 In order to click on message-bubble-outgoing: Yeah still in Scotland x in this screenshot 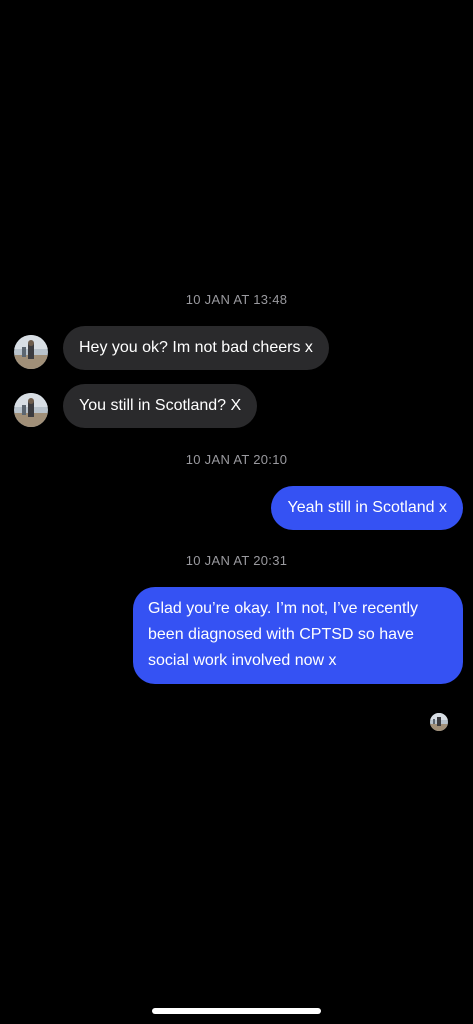, I will do `click(367, 508)`.